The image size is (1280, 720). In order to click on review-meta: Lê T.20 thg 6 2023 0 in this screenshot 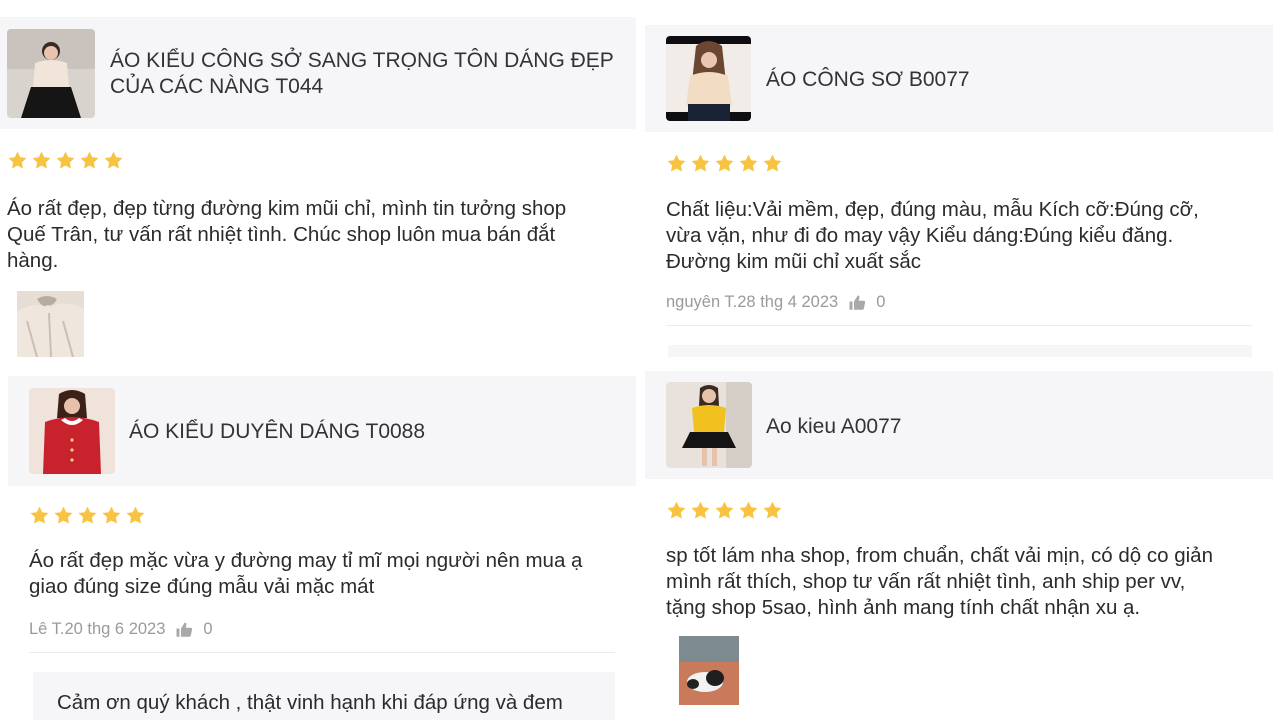, I will do `click(121, 629)`.